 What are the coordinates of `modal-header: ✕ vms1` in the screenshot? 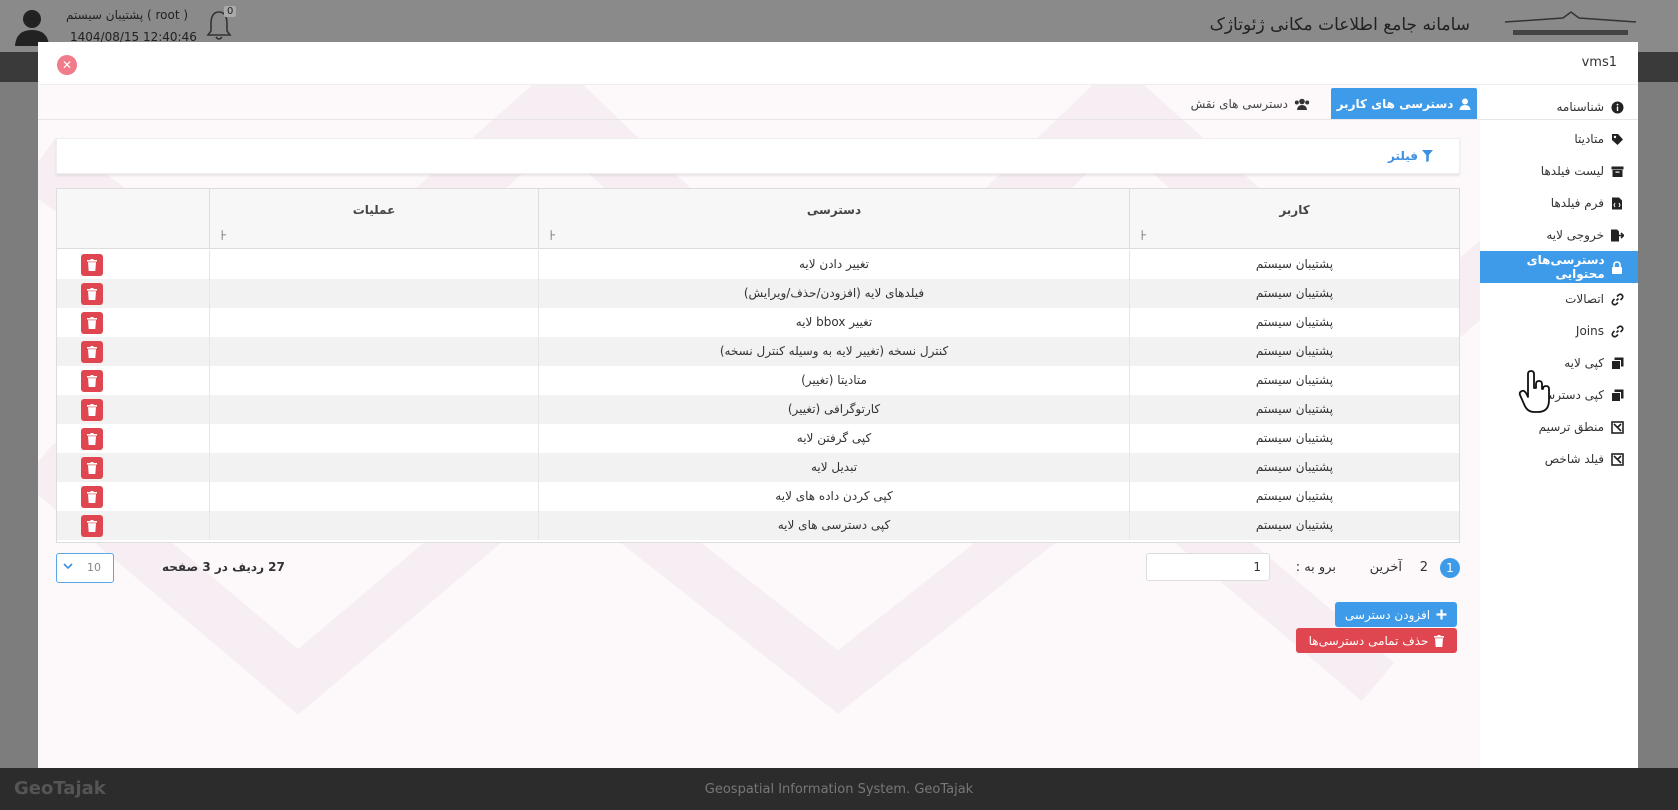 It's located at (838, 63).